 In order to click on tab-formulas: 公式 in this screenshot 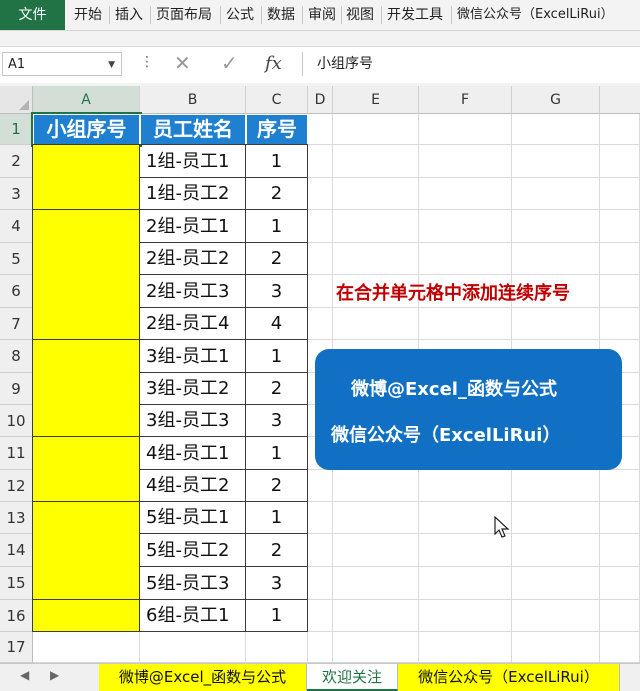, I will do `click(240, 15)`.